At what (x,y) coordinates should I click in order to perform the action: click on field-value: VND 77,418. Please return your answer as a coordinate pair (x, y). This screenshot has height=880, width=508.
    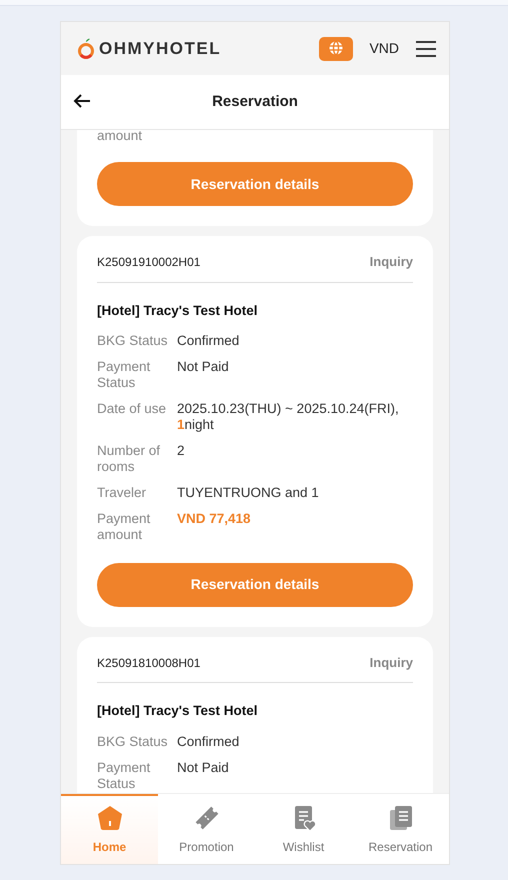
    Looking at the image, I should click on (214, 519).